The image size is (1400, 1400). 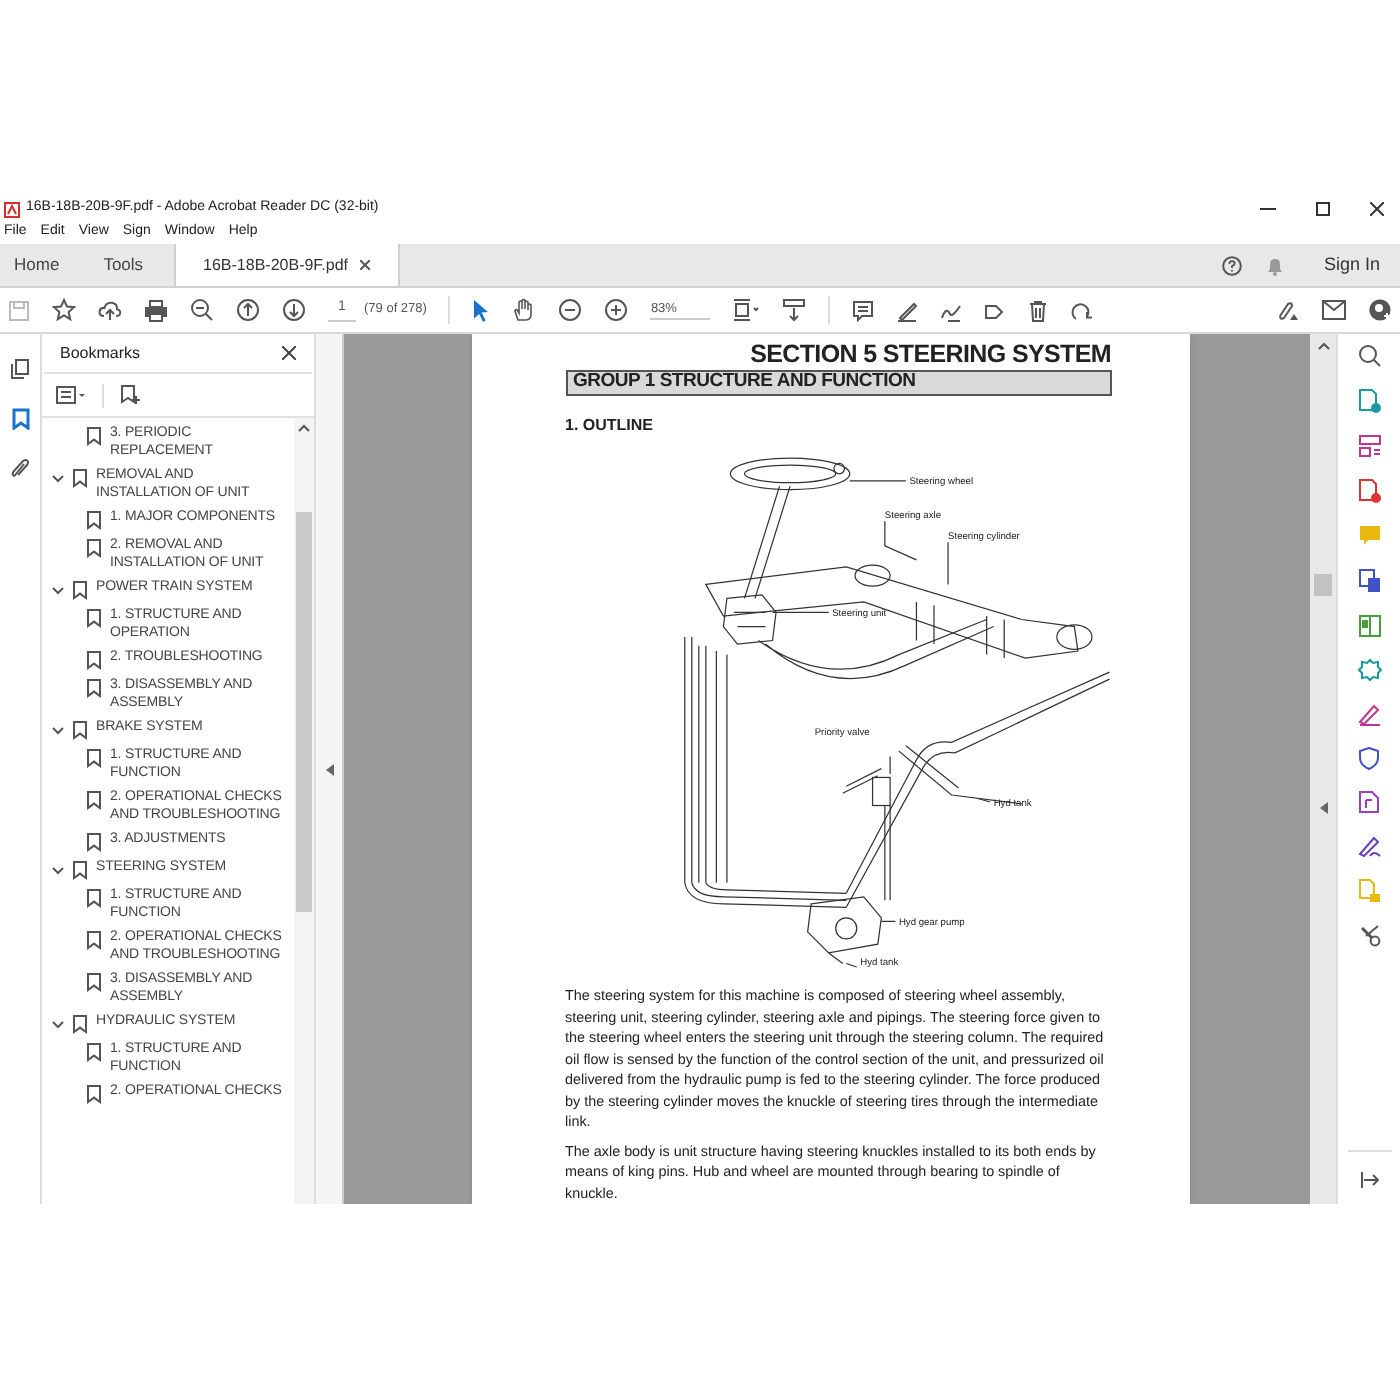 I want to click on sign-in-button: Sign In, so click(x=1351, y=265).